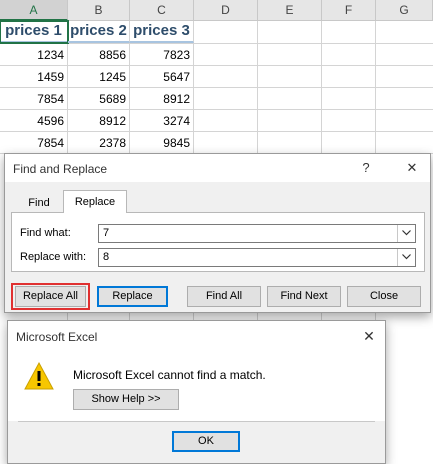  What do you see at coordinates (39, 376) in the screenshot?
I see `warning-icon` at bounding box center [39, 376].